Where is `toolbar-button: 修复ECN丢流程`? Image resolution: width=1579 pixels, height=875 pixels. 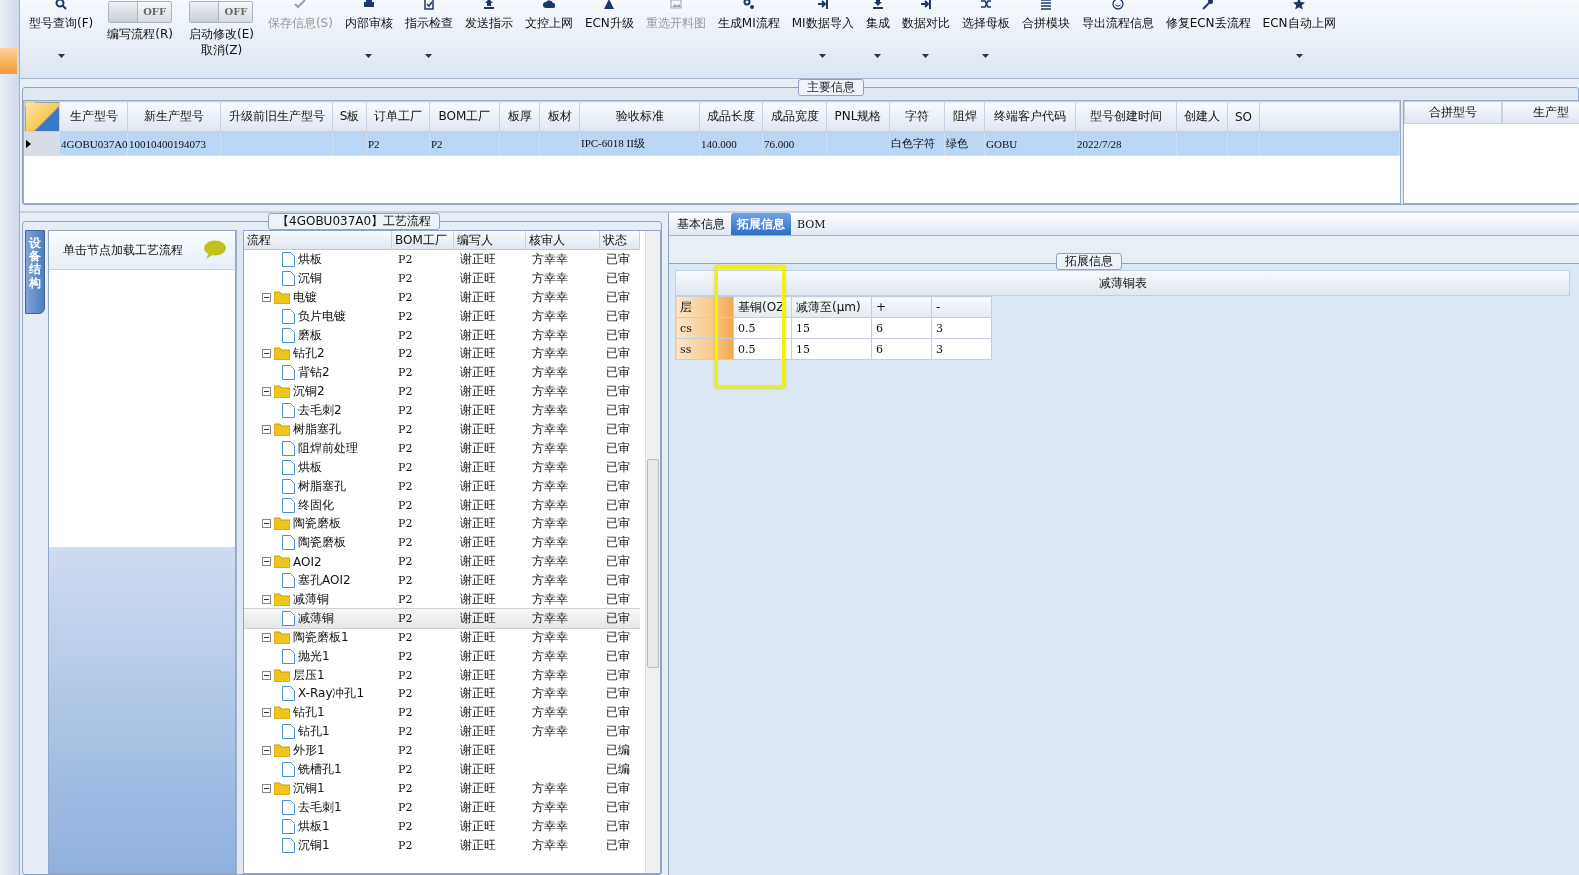
toolbar-button: 修复ECN丢流程 is located at coordinates (1208, 30).